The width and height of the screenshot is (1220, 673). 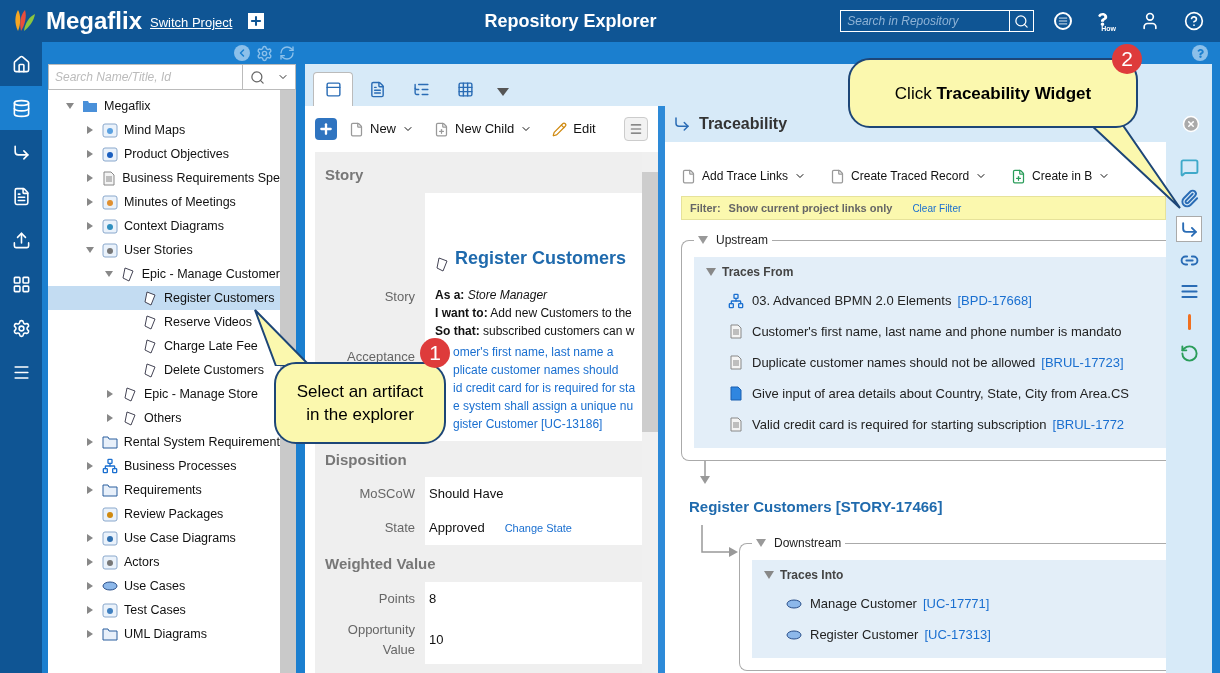 I want to click on trace-item-title: Valid credit card is required for starting subscription, so click(x=899, y=424).